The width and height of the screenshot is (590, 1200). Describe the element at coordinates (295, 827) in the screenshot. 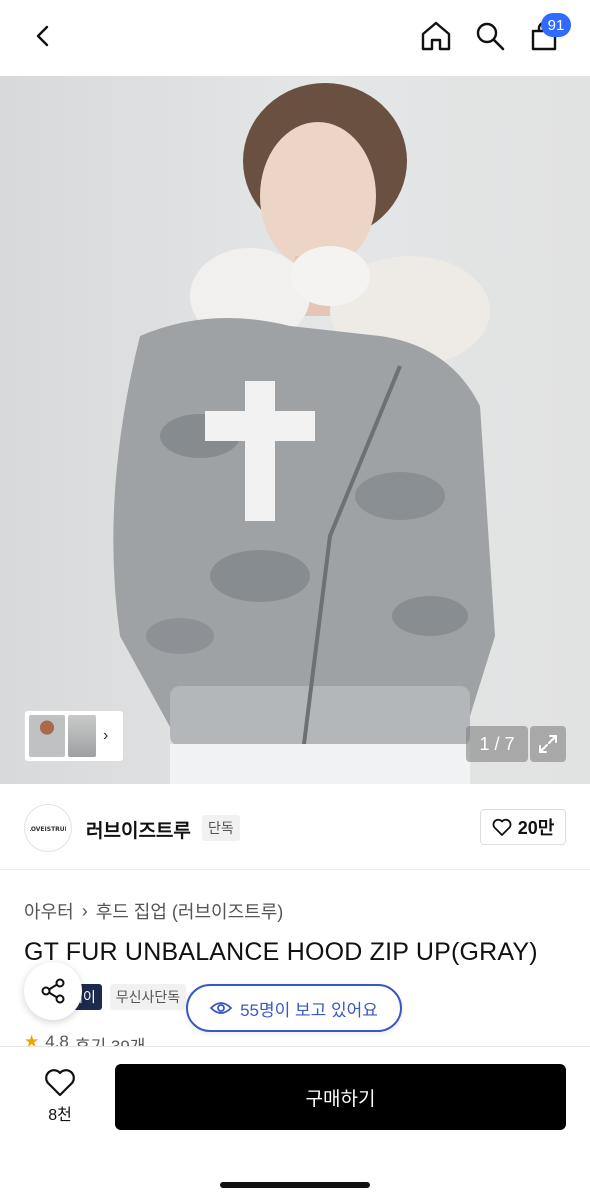

I see `brand-row: LOVEISTRUE 러브이즈트루 단독 20만` at that location.